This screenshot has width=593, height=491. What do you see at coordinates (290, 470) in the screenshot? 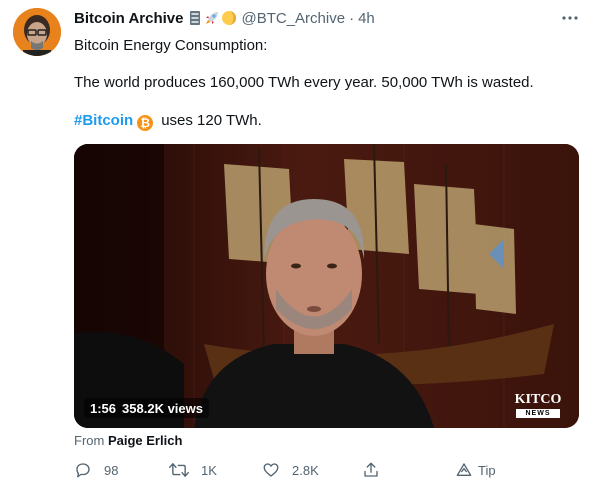
I see `like-button: 2.8K` at bounding box center [290, 470].